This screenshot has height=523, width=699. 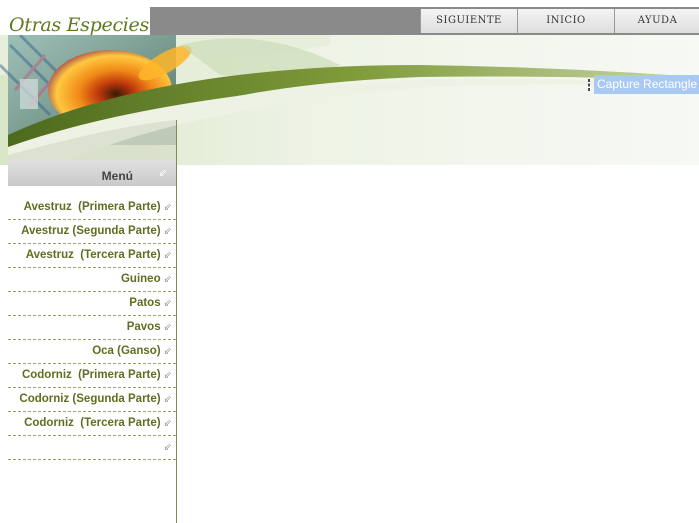 I want to click on menu-item: ⇙, so click(x=92, y=448).